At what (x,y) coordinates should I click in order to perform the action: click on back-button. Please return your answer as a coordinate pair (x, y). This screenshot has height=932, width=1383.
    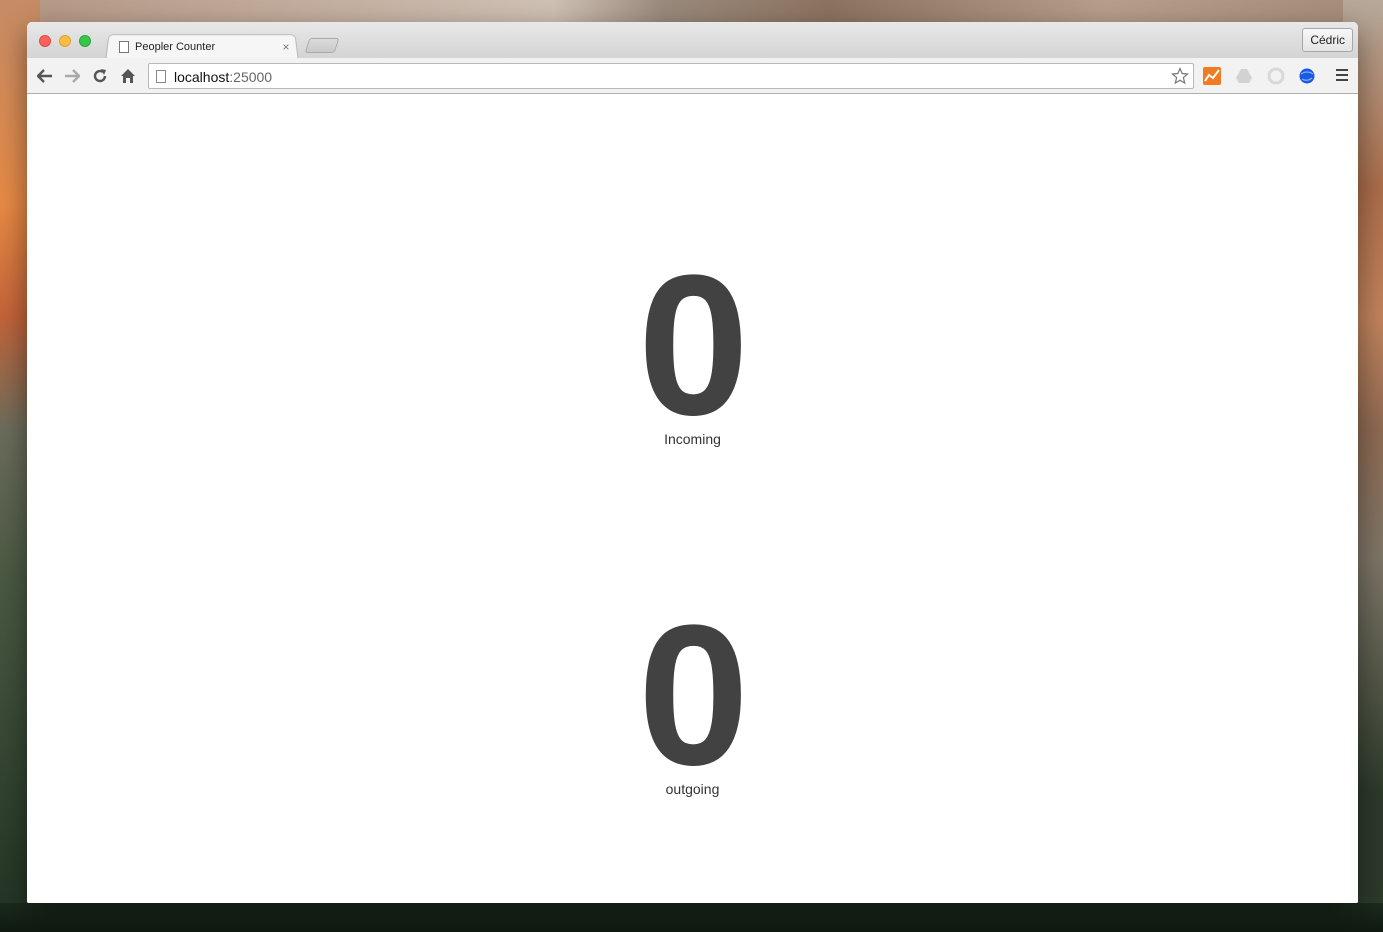
    Looking at the image, I should click on (45, 76).